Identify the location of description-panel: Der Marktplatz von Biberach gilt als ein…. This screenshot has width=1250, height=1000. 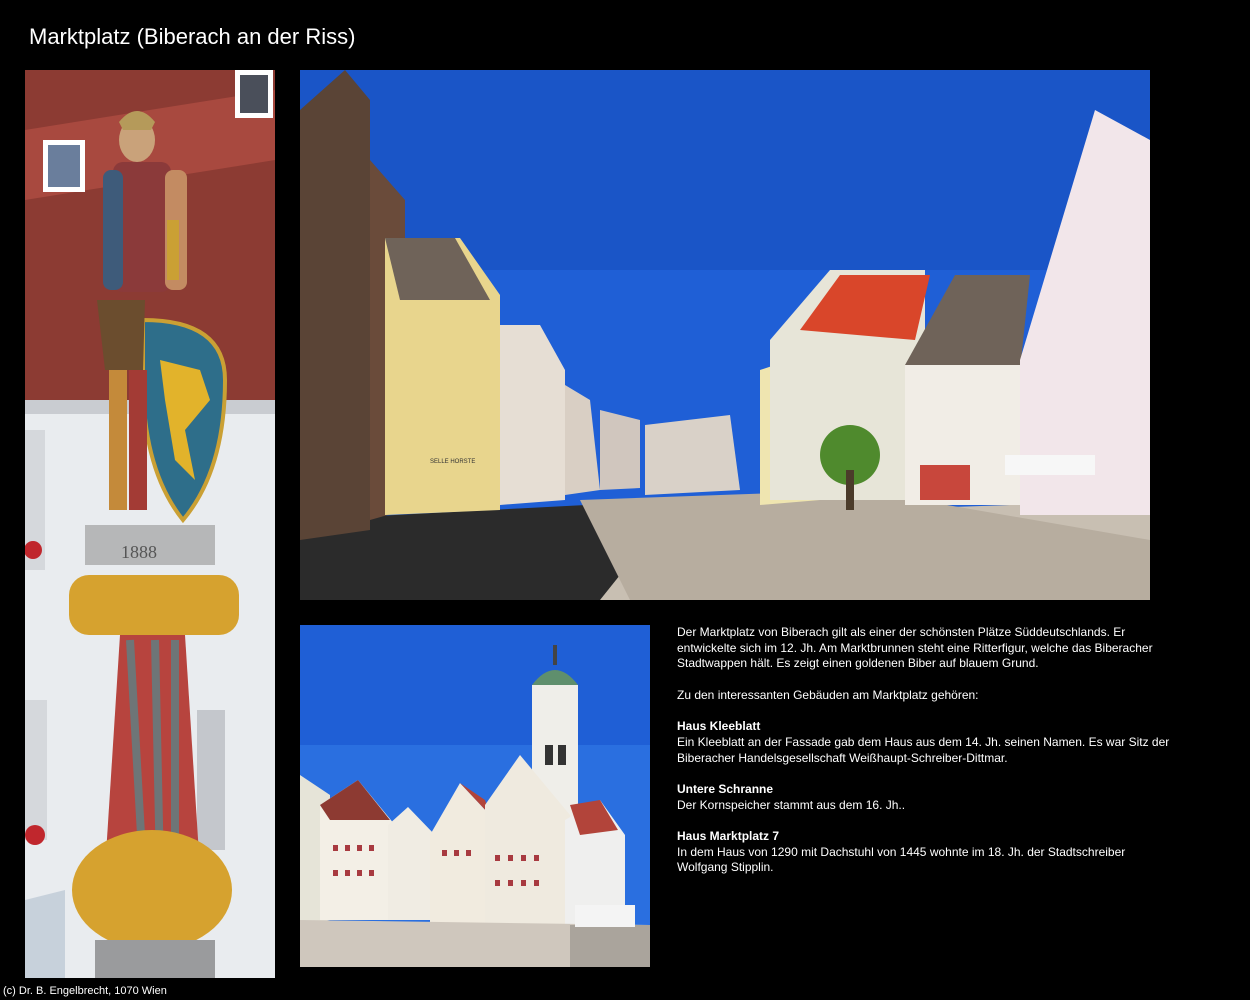
(927, 758).